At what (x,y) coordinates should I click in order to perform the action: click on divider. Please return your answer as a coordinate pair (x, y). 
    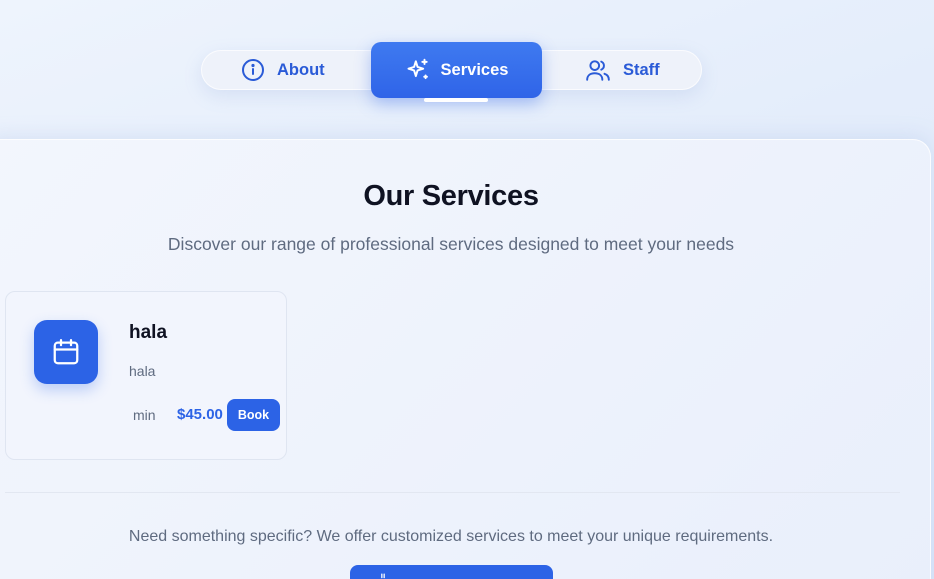
    Looking at the image, I should click on (452, 492).